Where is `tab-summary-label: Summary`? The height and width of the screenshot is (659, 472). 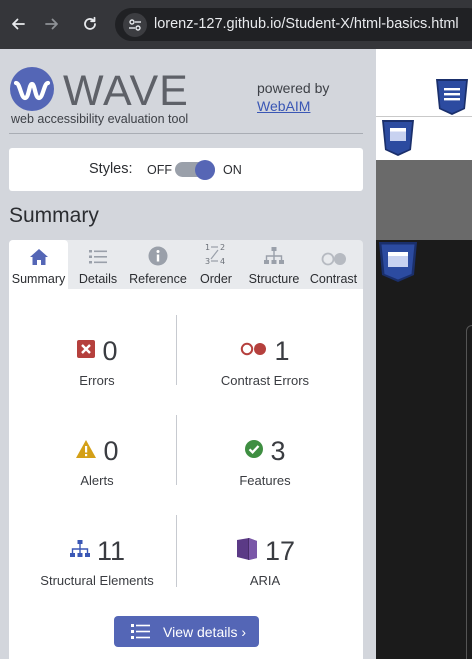
tab-summary-label: Summary is located at coordinates (38, 279).